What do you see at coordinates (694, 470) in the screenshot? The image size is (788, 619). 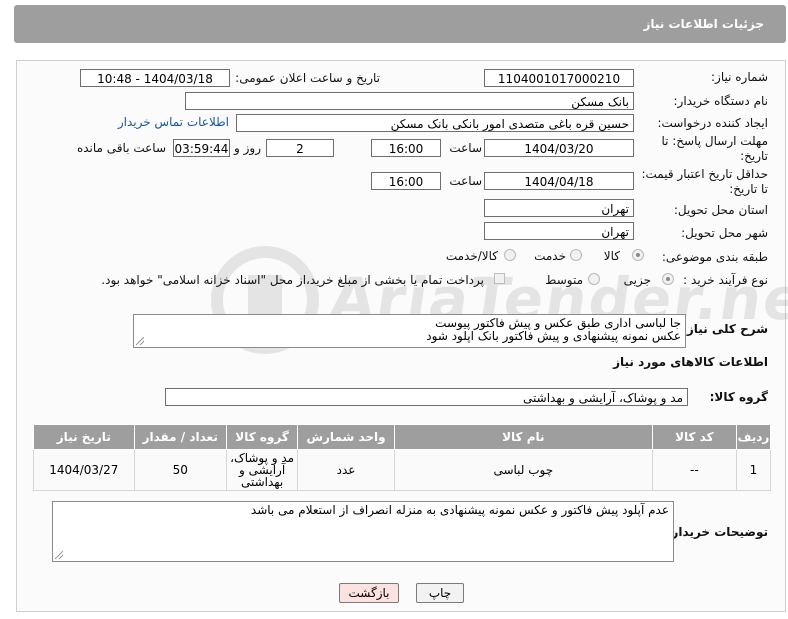 I see `cell-code: --` at bounding box center [694, 470].